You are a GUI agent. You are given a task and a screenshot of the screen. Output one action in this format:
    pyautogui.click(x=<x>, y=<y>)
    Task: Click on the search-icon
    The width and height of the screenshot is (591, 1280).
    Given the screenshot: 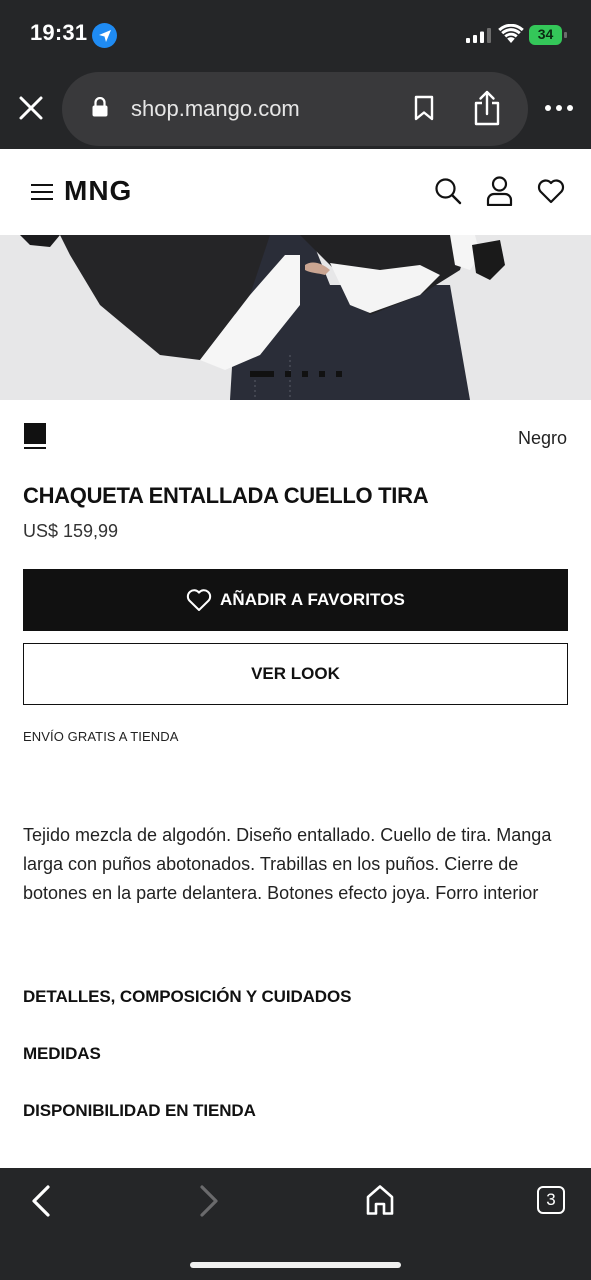 What is the action you would take?
    pyautogui.click(x=448, y=191)
    